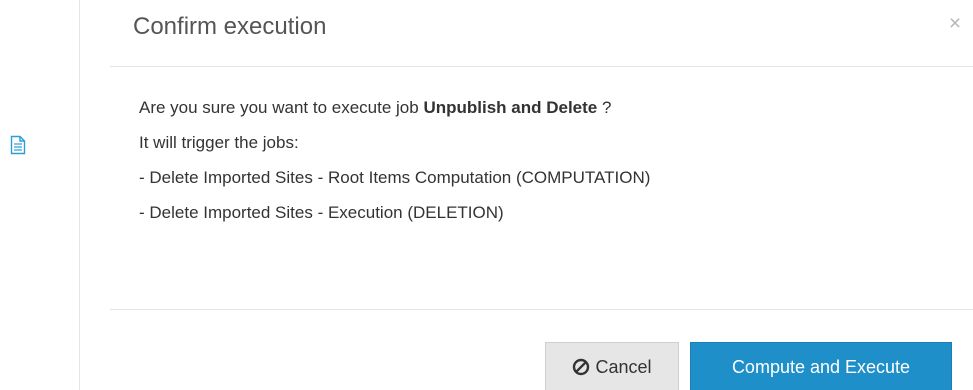  What do you see at coordinates (230, 26) in the screenshot?
I see `dialog-title: Confirm execution` at bounding box center [230, 26].